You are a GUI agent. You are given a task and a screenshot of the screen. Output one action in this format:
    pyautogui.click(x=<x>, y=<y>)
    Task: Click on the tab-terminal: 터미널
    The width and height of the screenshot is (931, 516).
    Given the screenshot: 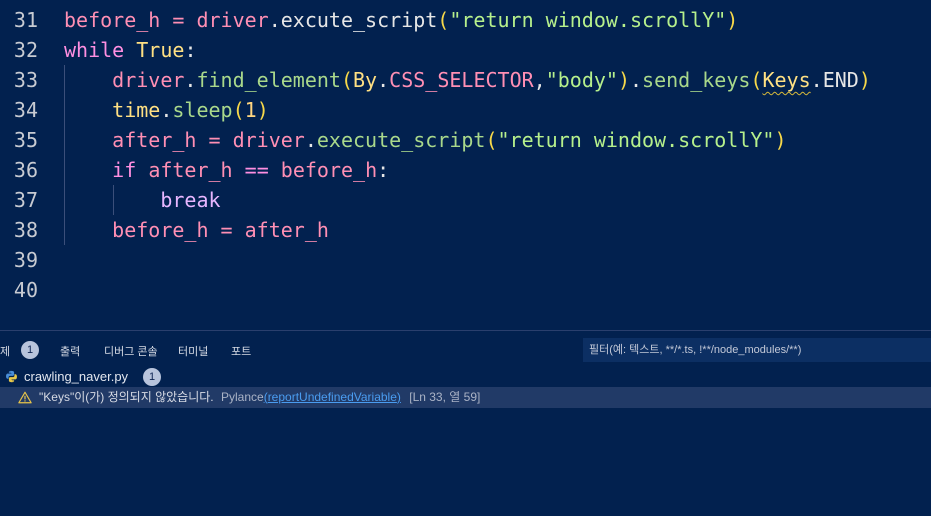 What is the action you would take?
    pyautogui.click(x=193, y=351)
    